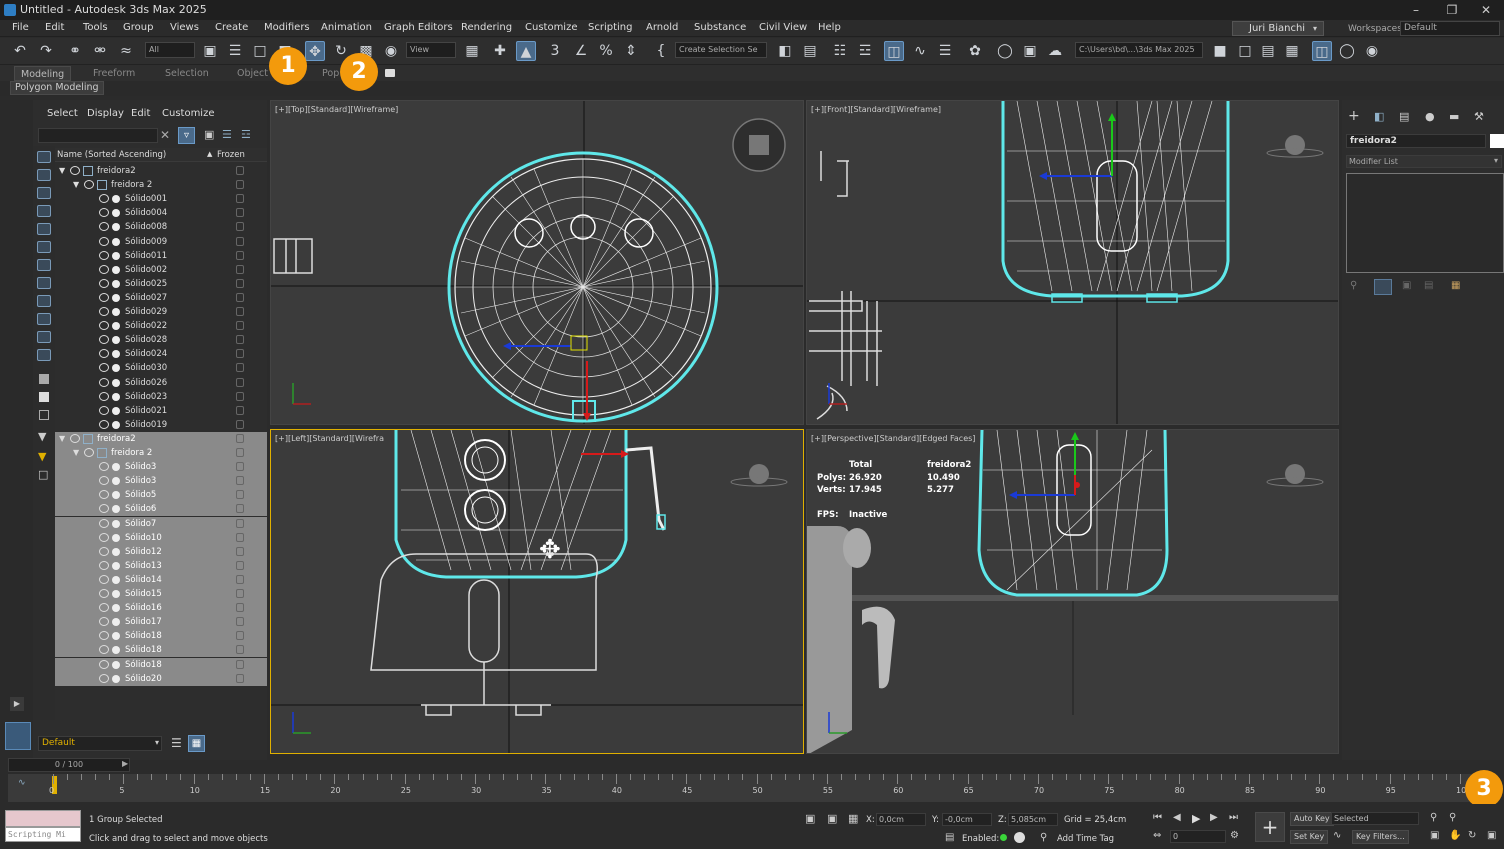 Image resolution: width=1504 pixels, height=849 pixels. Describe the element at coordinates (1404, 116) in the screenshot. I see `hierarchy-tab-icon: ▤` at that location.